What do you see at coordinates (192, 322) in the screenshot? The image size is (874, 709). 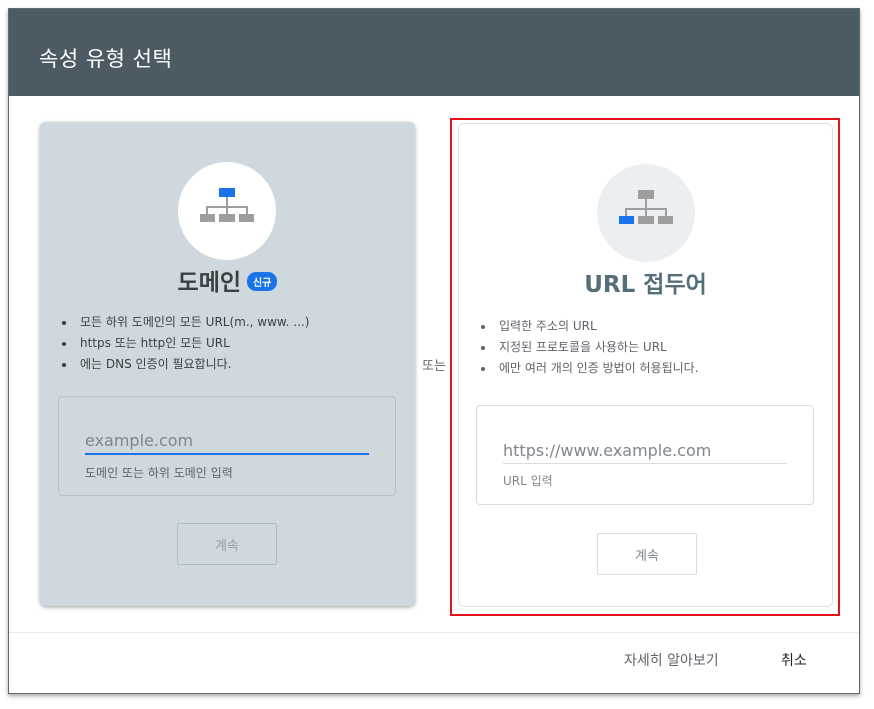 I see `list-item: 모든 하위 도메인의 모든 URL(m., www. ...)` at bounding box center [192, 322].